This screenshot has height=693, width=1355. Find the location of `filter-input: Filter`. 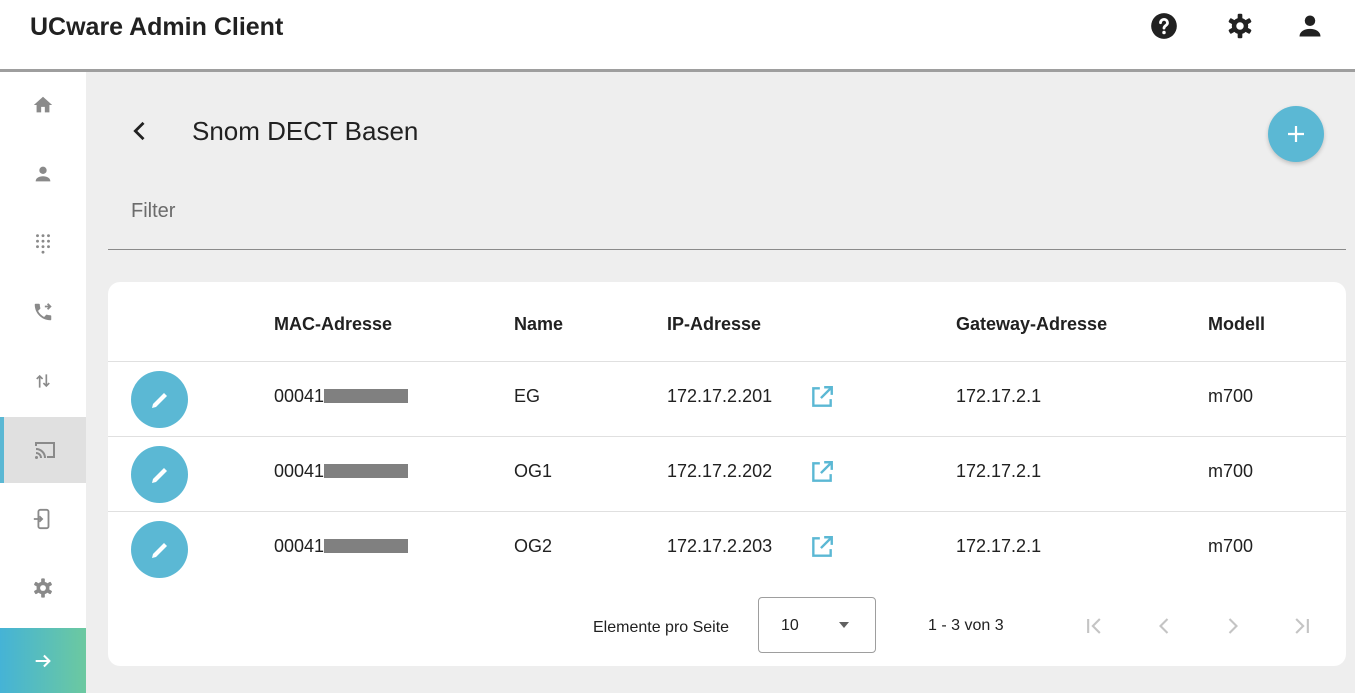

filter-input: Filter is located at coordinates (727, 217).